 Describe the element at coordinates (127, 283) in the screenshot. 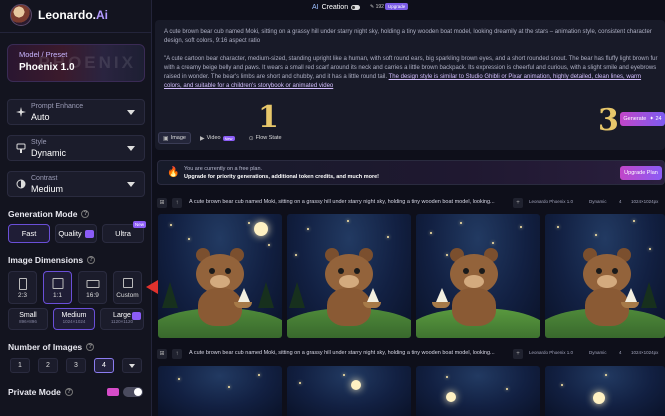

I see `custom-size-icon` at that location.